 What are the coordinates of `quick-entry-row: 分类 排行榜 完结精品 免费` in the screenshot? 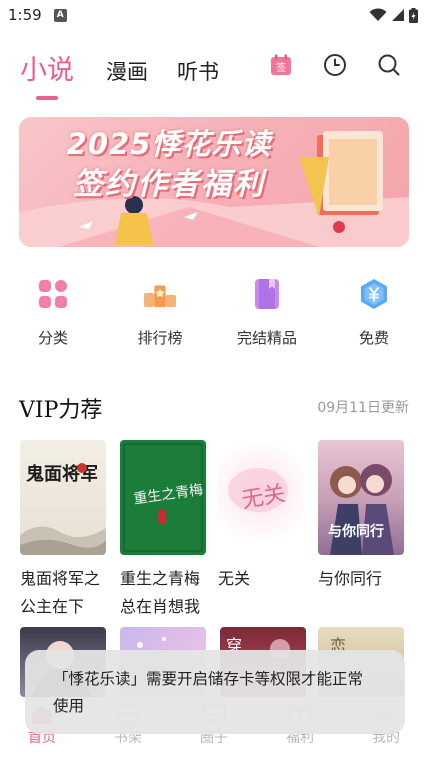 It's located at (214, 318).